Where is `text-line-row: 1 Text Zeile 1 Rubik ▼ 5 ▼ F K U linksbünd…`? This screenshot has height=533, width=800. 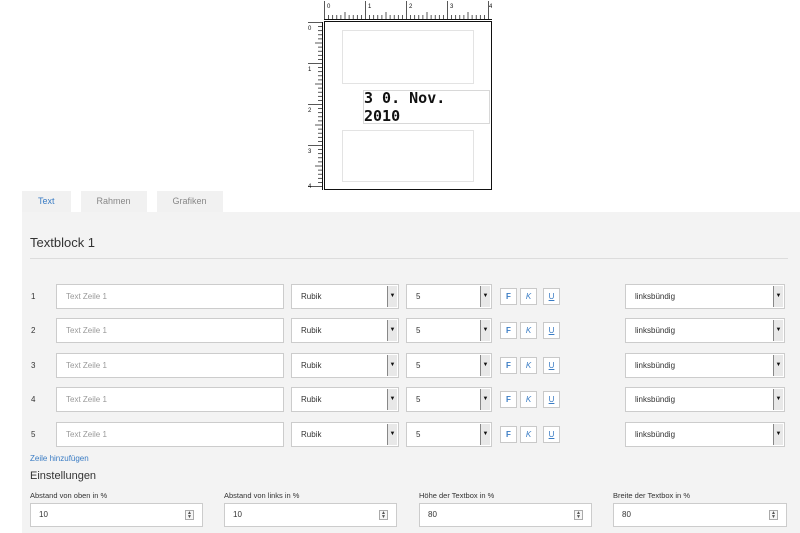 text-line-row: 1 Text Zeile 1 Rubik ▼ 5 ▼ F K U linksbünd… is located at coordinates (411, 297).